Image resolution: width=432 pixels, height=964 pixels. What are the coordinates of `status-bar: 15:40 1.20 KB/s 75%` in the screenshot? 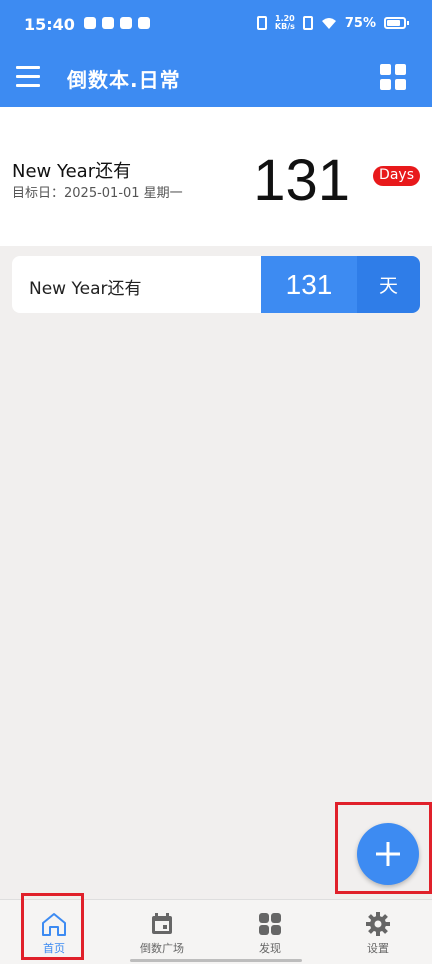 It's located at (216, 25).